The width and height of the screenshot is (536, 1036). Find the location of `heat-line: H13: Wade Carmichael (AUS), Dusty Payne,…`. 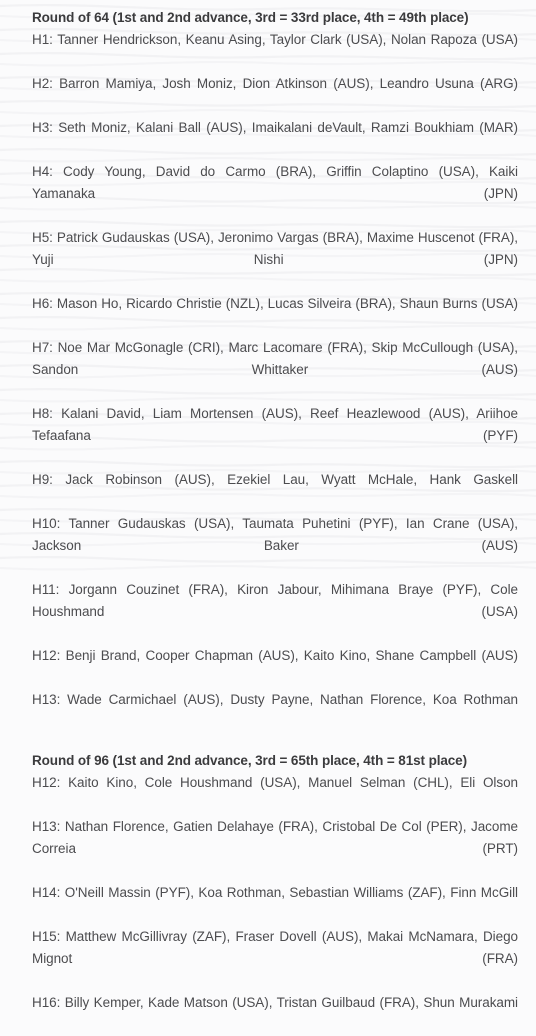

heat-line: H13: Wade Carmichael (AUS), Dusty Payne,… is located at coordinates (275, 699).